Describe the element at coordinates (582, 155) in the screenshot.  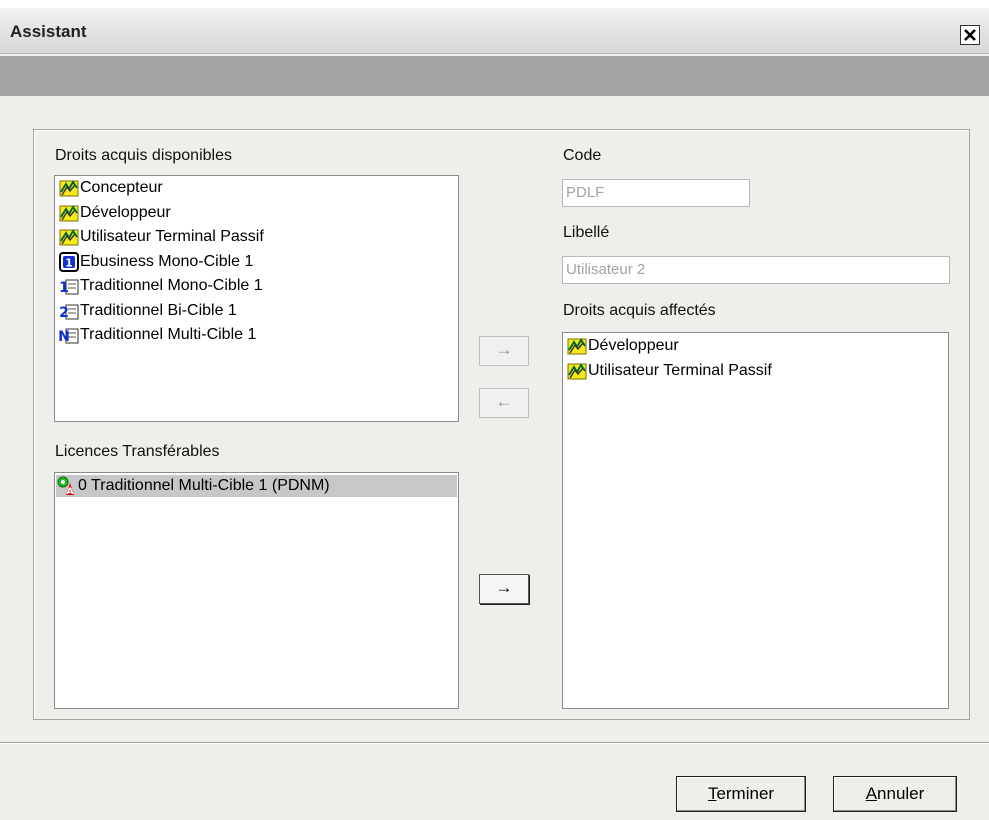
I see `code-label: Code` at that location.